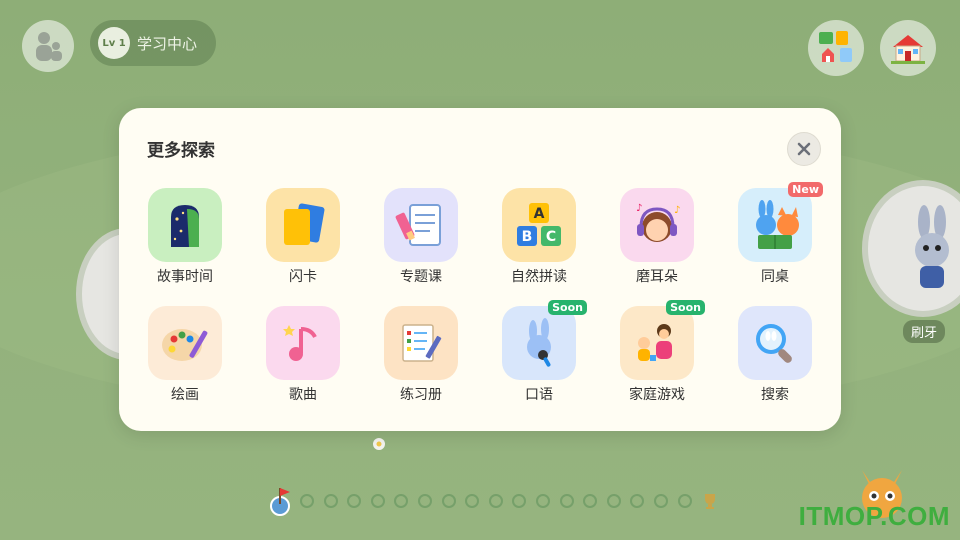 The width and height of the screenshot is (960, 540). Describe the element at coordinates (539, 277) in the screenshot. I see `explore-item-label: 自然拼读` at that location.